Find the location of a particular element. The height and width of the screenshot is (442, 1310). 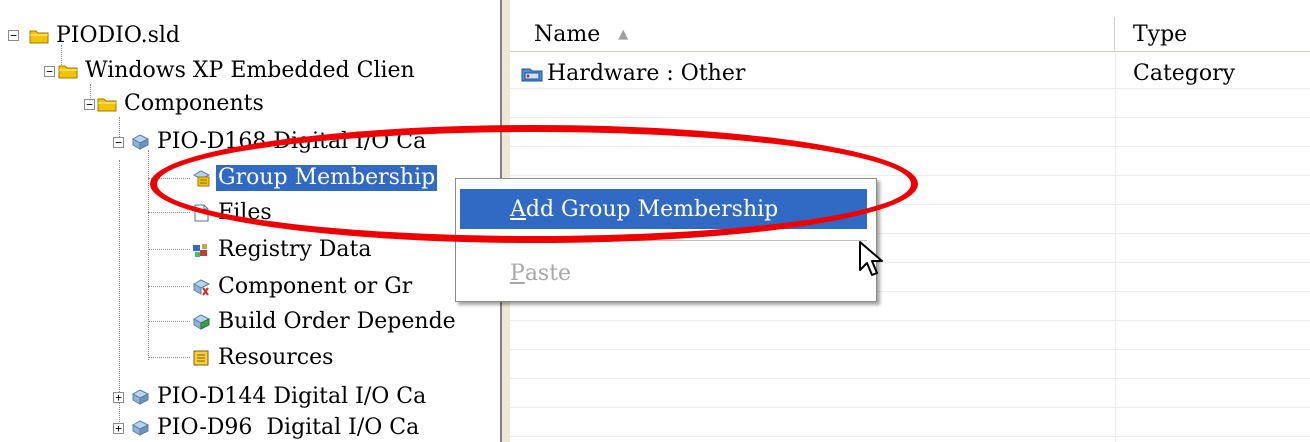

tree-node-client: Windows XP Embedded Clien is located at coordinates (237, 71).